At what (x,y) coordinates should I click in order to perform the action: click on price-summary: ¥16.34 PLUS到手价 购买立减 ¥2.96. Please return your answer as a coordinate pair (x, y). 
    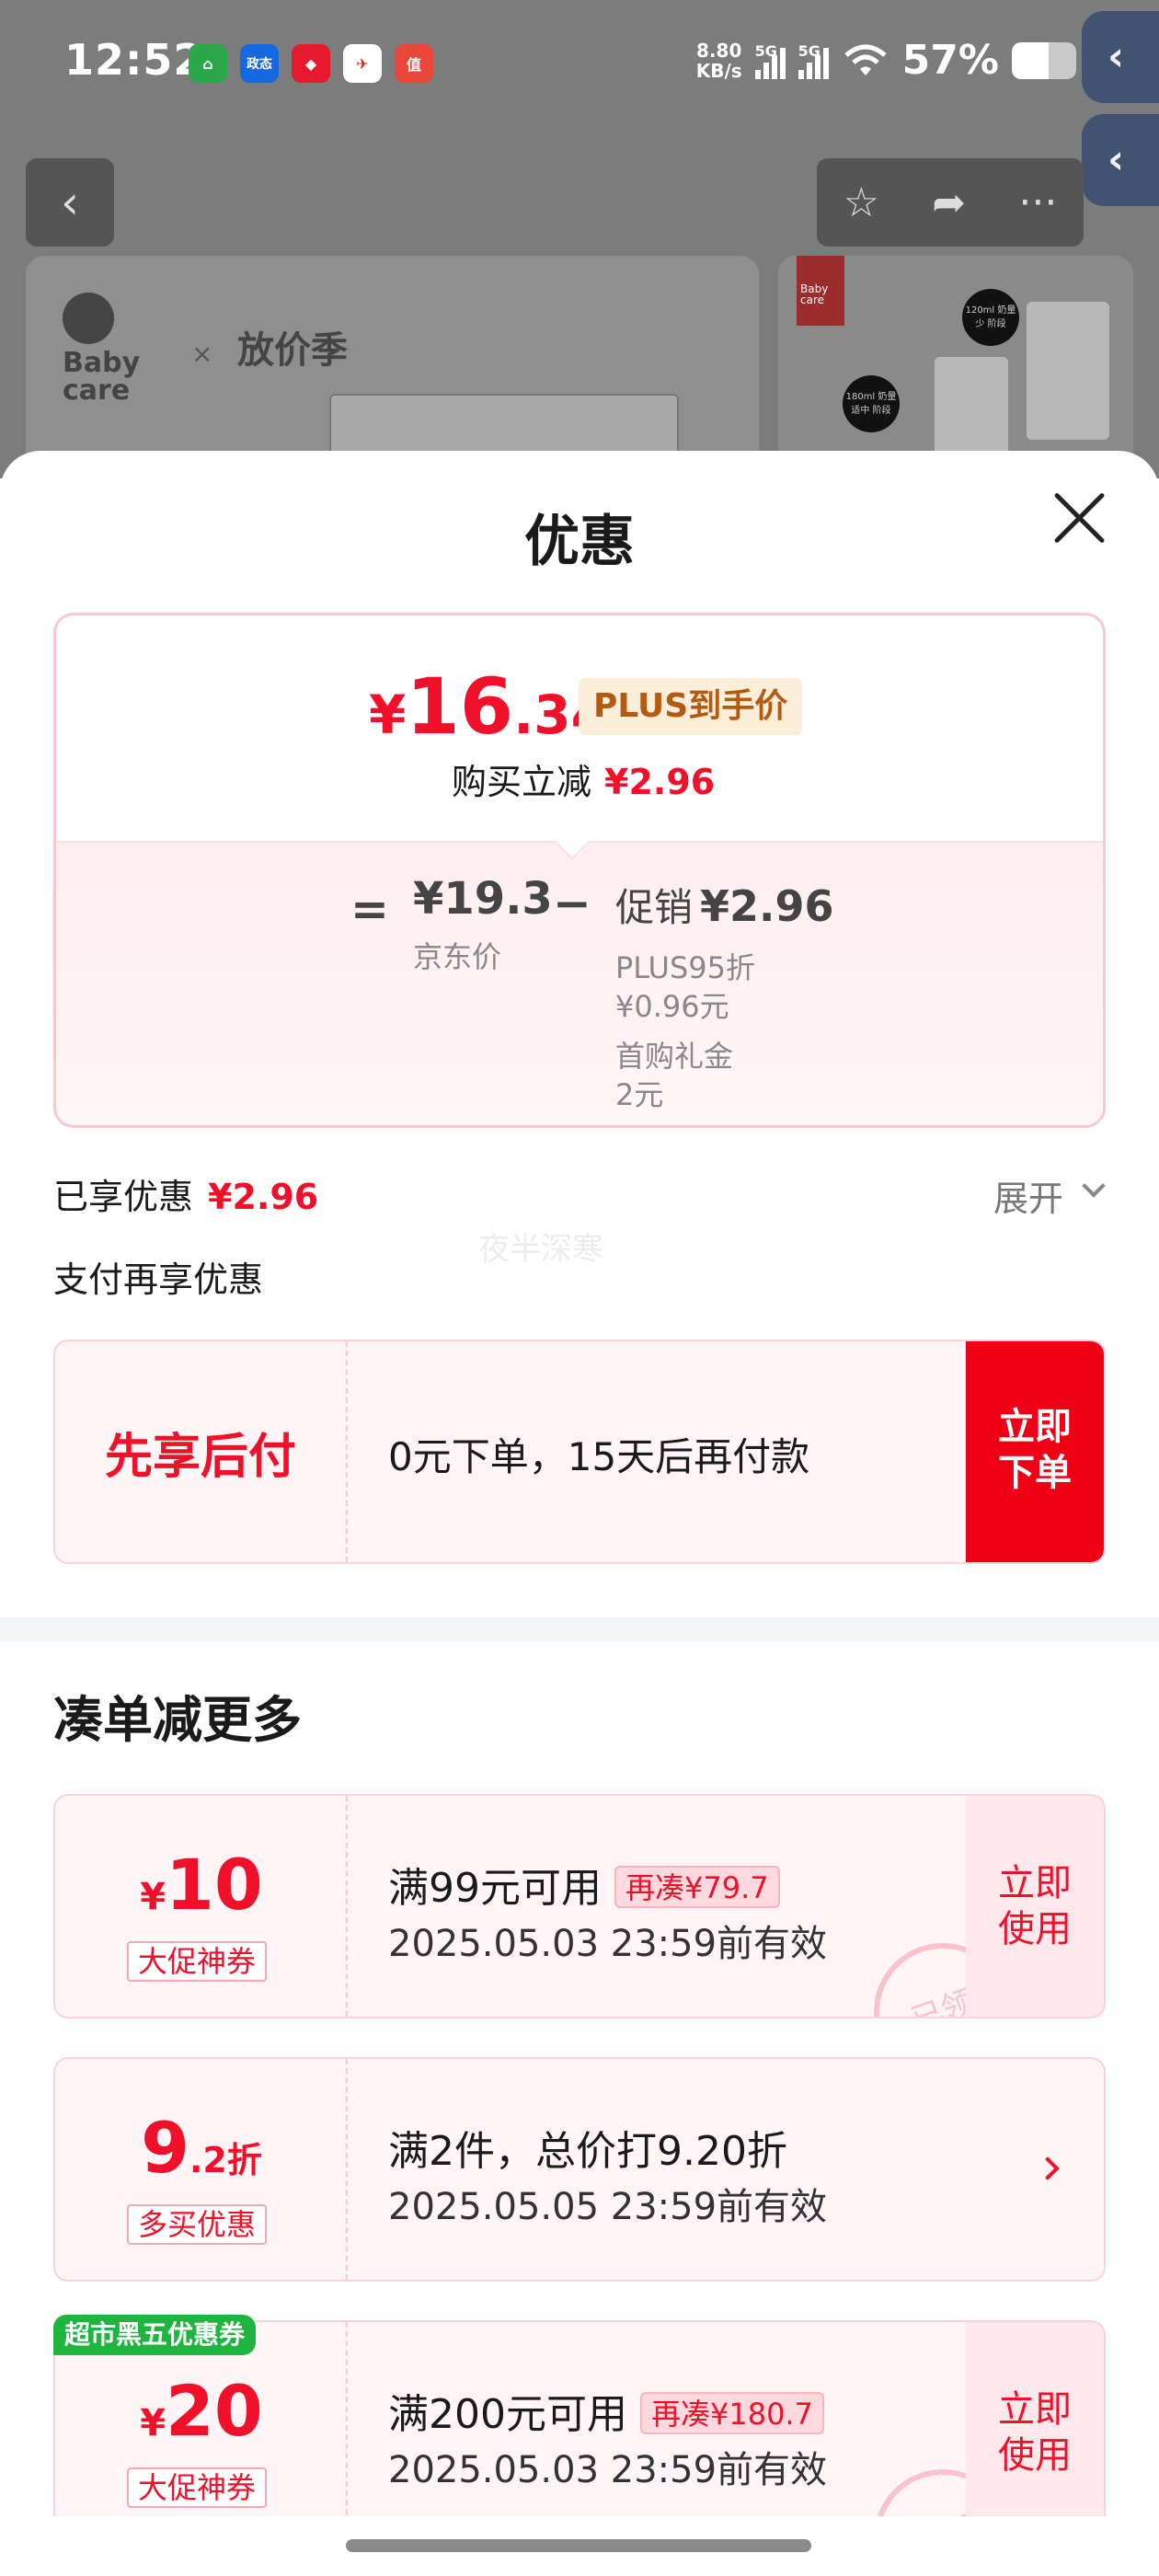
    Looking at the image, I should click on (579, 728).